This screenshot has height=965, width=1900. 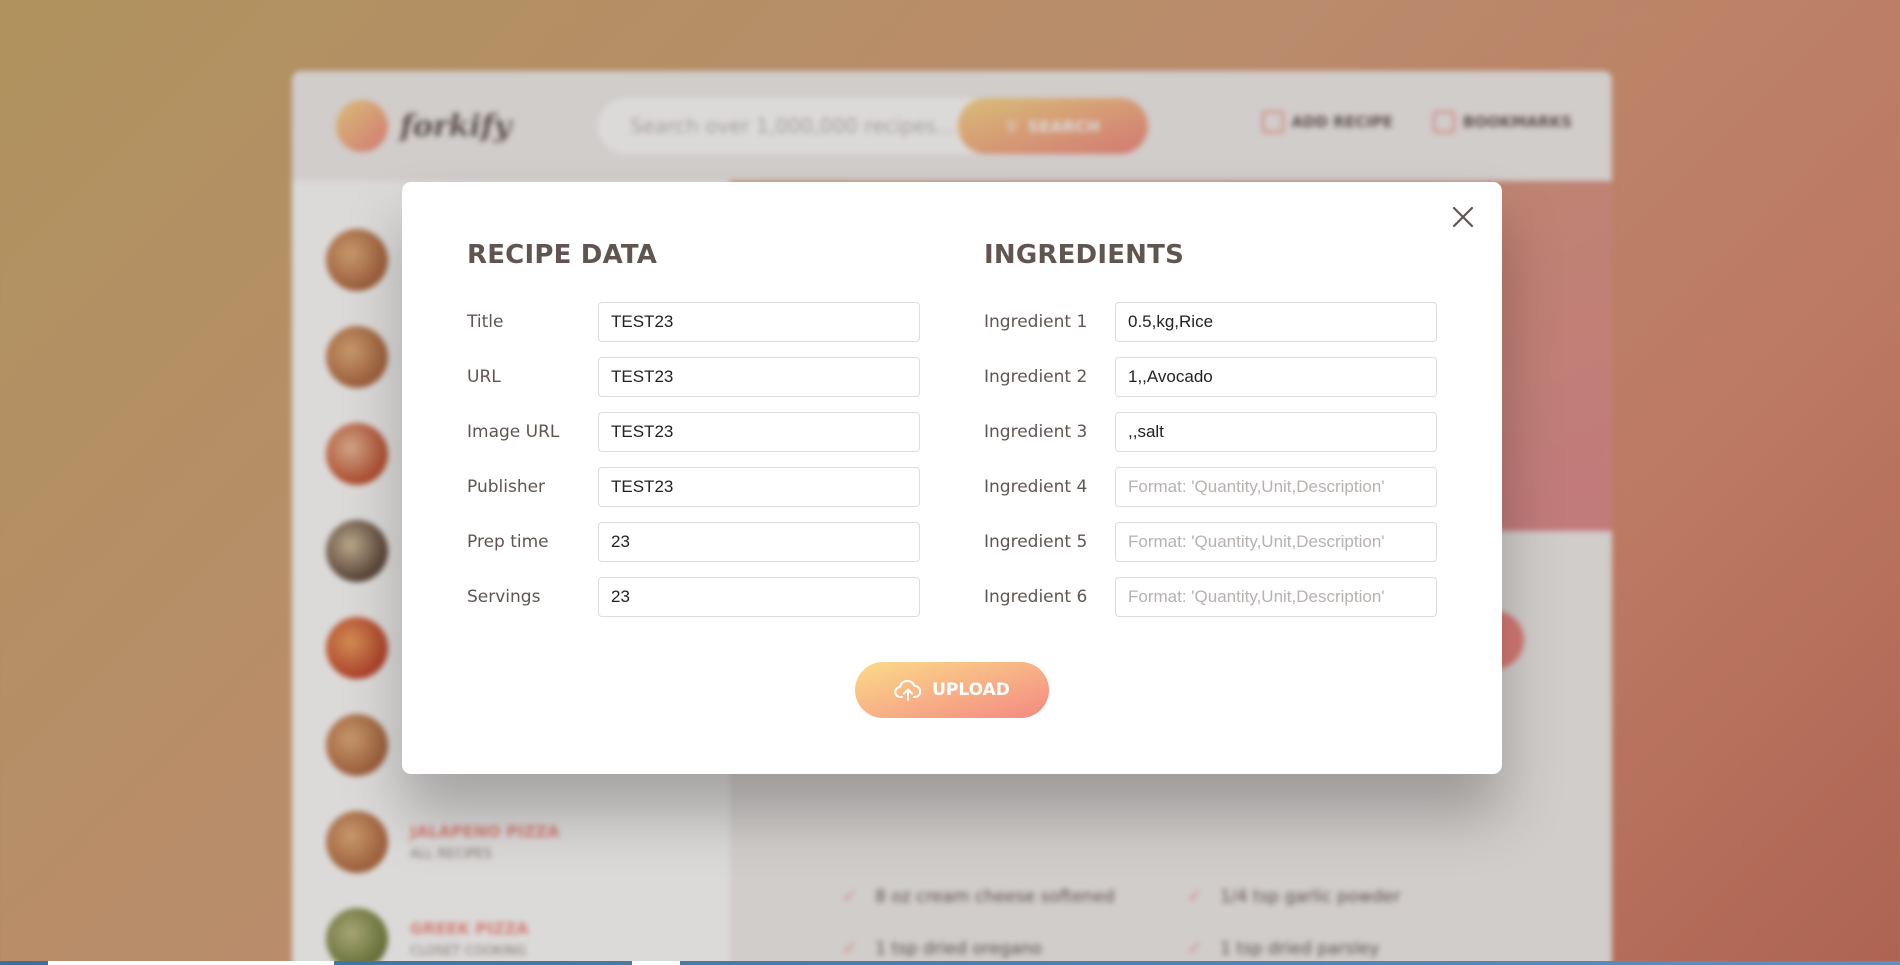 I want to click on prep-time-input, so click(x=759, y=542).